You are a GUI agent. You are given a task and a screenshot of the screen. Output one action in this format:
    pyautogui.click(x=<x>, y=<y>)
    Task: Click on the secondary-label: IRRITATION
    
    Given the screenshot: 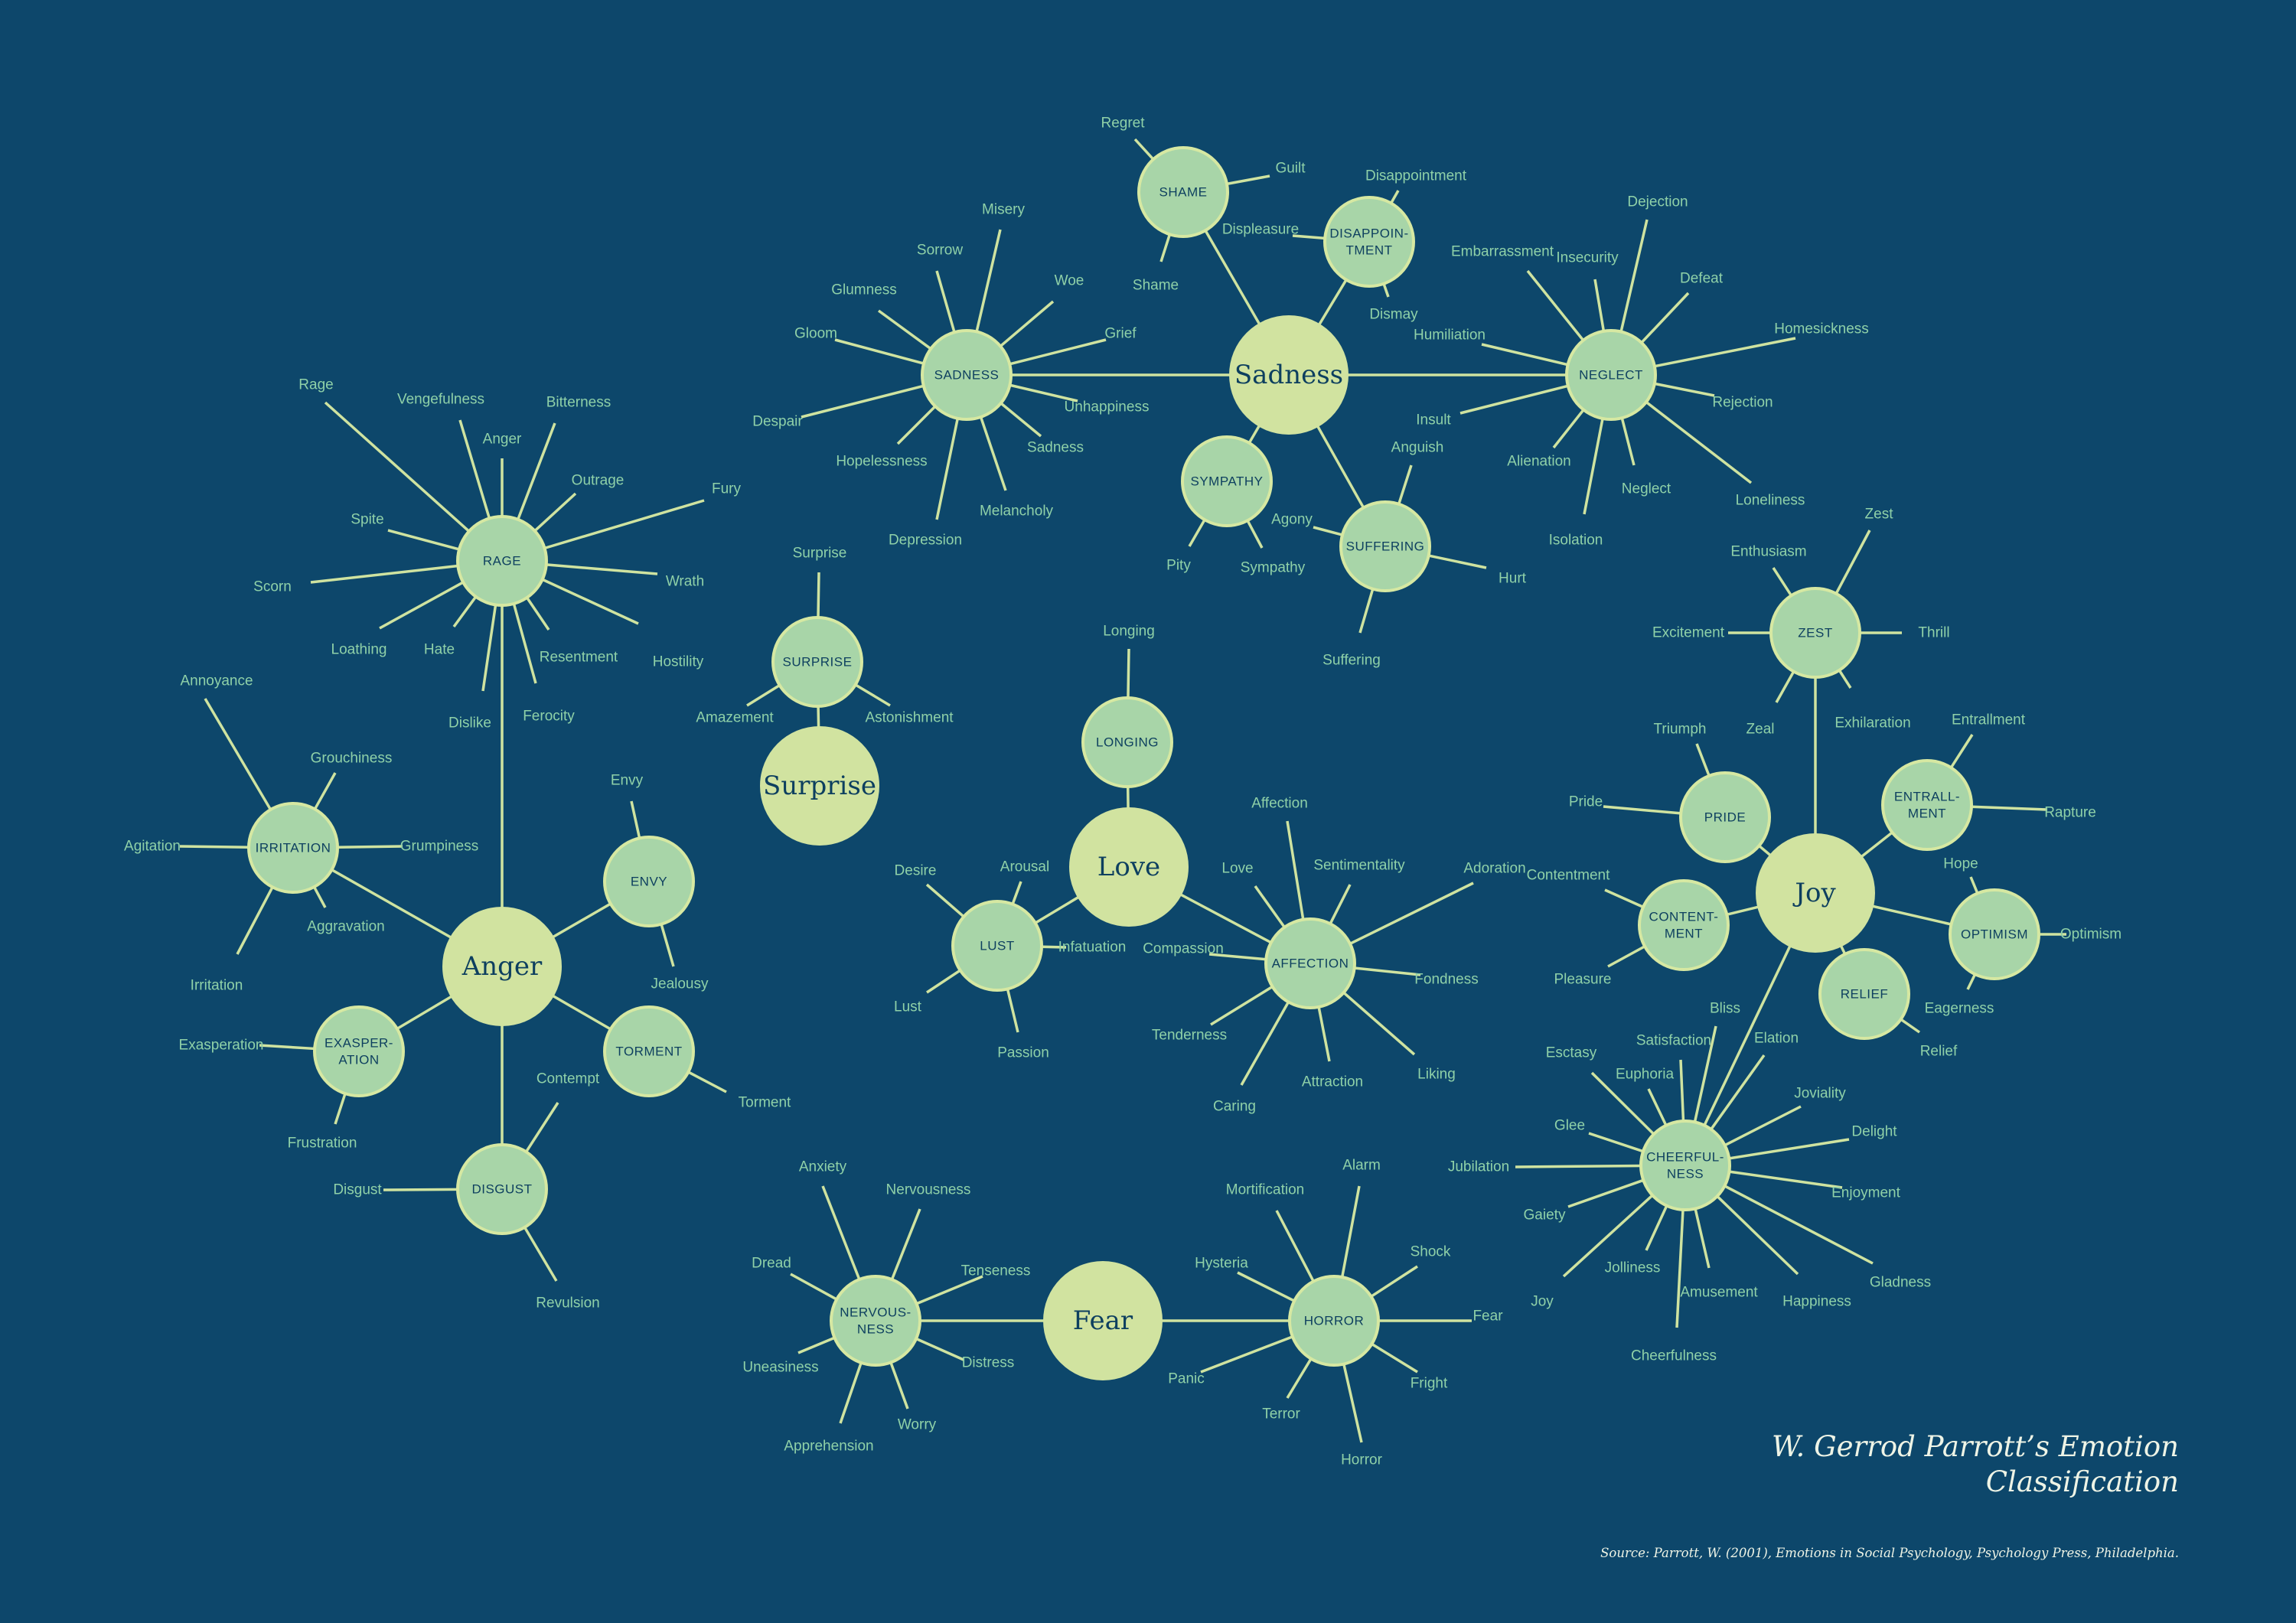 What is the action you would take?
    pyautogui.click(x=293, y=848)
    